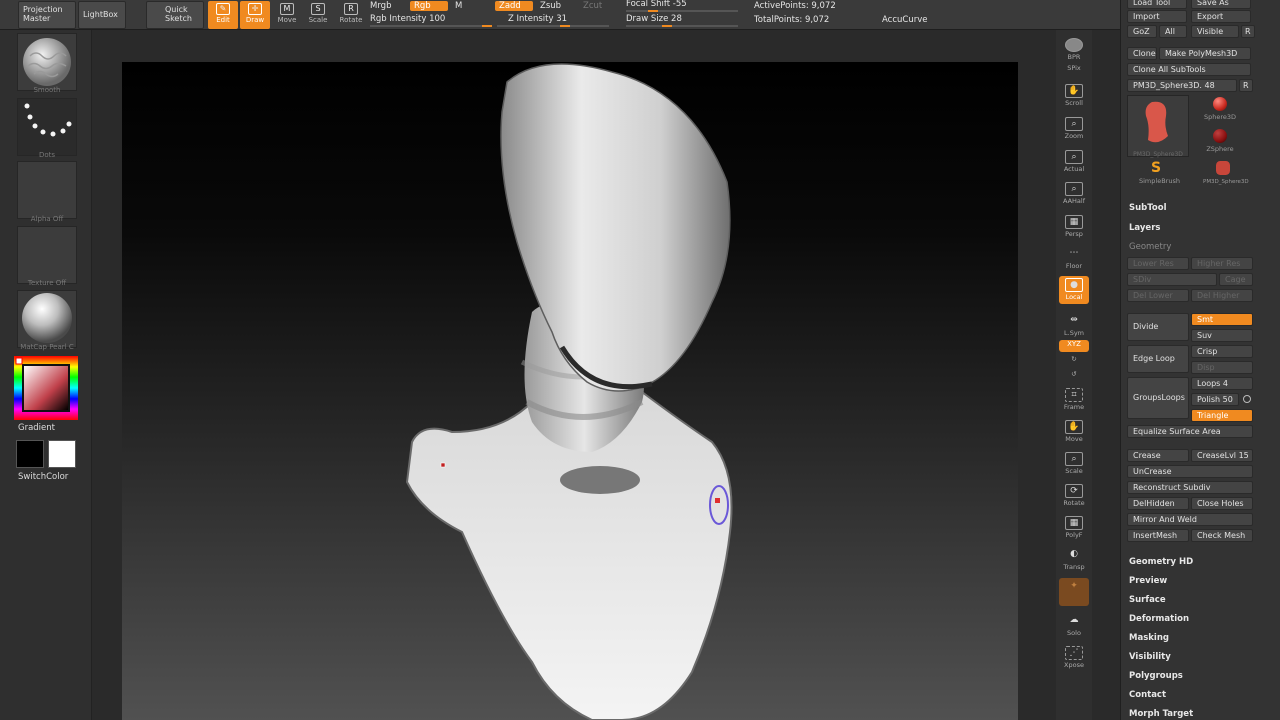 This screenshot has height=720, width=1280. What do you see at coordinates (1222, 503) in the screenshot?
I see `close-holes-button: Close Holes` at bounding box center [1222, 503].